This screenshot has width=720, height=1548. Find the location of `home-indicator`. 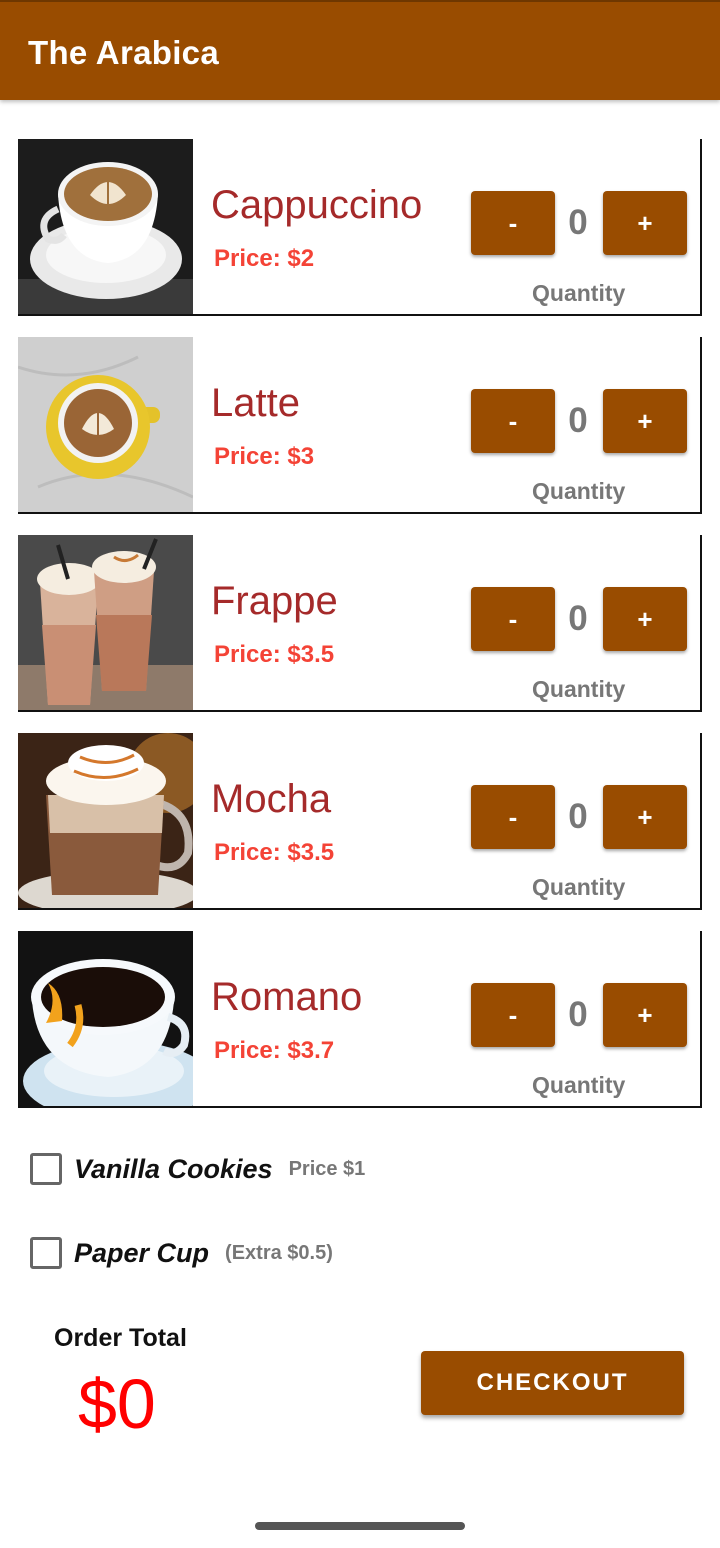

home-indicator is located at coordinates (360, 1526).